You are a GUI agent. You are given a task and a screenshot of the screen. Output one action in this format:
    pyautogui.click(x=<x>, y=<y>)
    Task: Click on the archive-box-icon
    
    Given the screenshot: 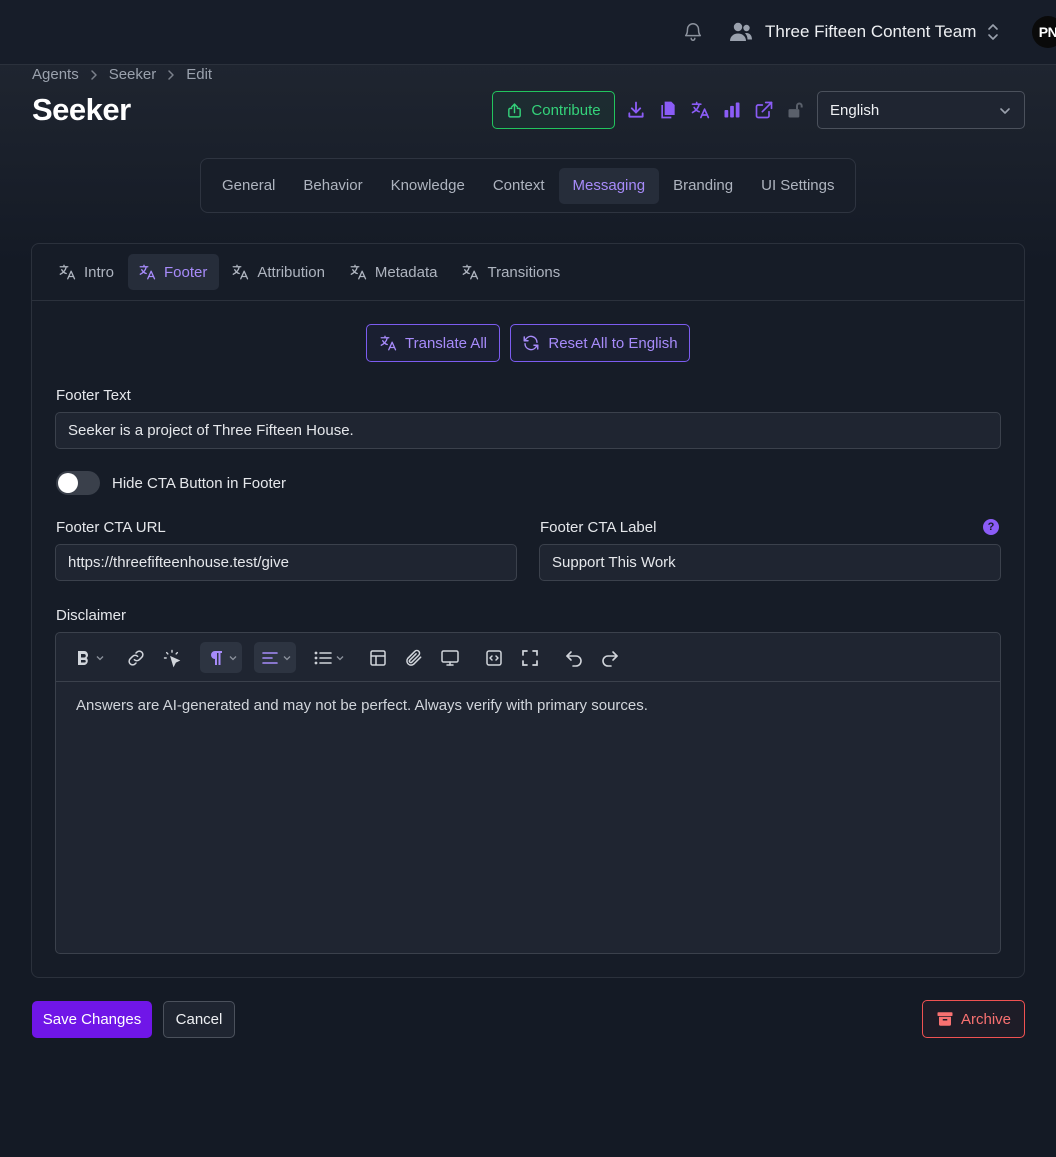 What is the action you would take?
    pyautogui.click(x=945, y=1019)
    